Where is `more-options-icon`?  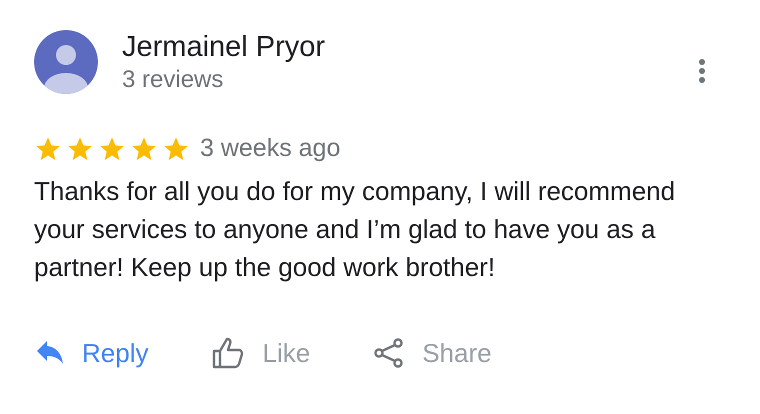
more-options-icon is located at coordinates (702, 71).